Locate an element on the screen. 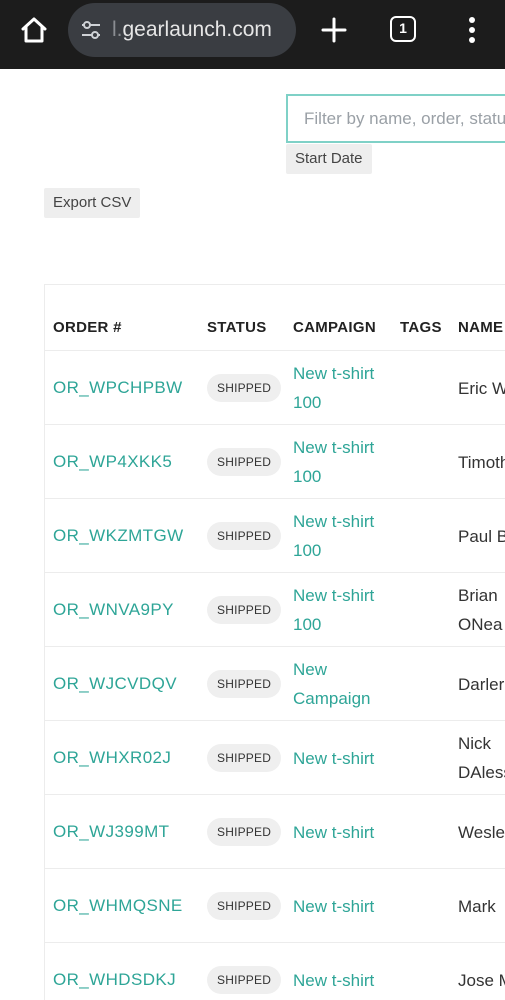  new-tab-icon is located at coordinates (334, 30).